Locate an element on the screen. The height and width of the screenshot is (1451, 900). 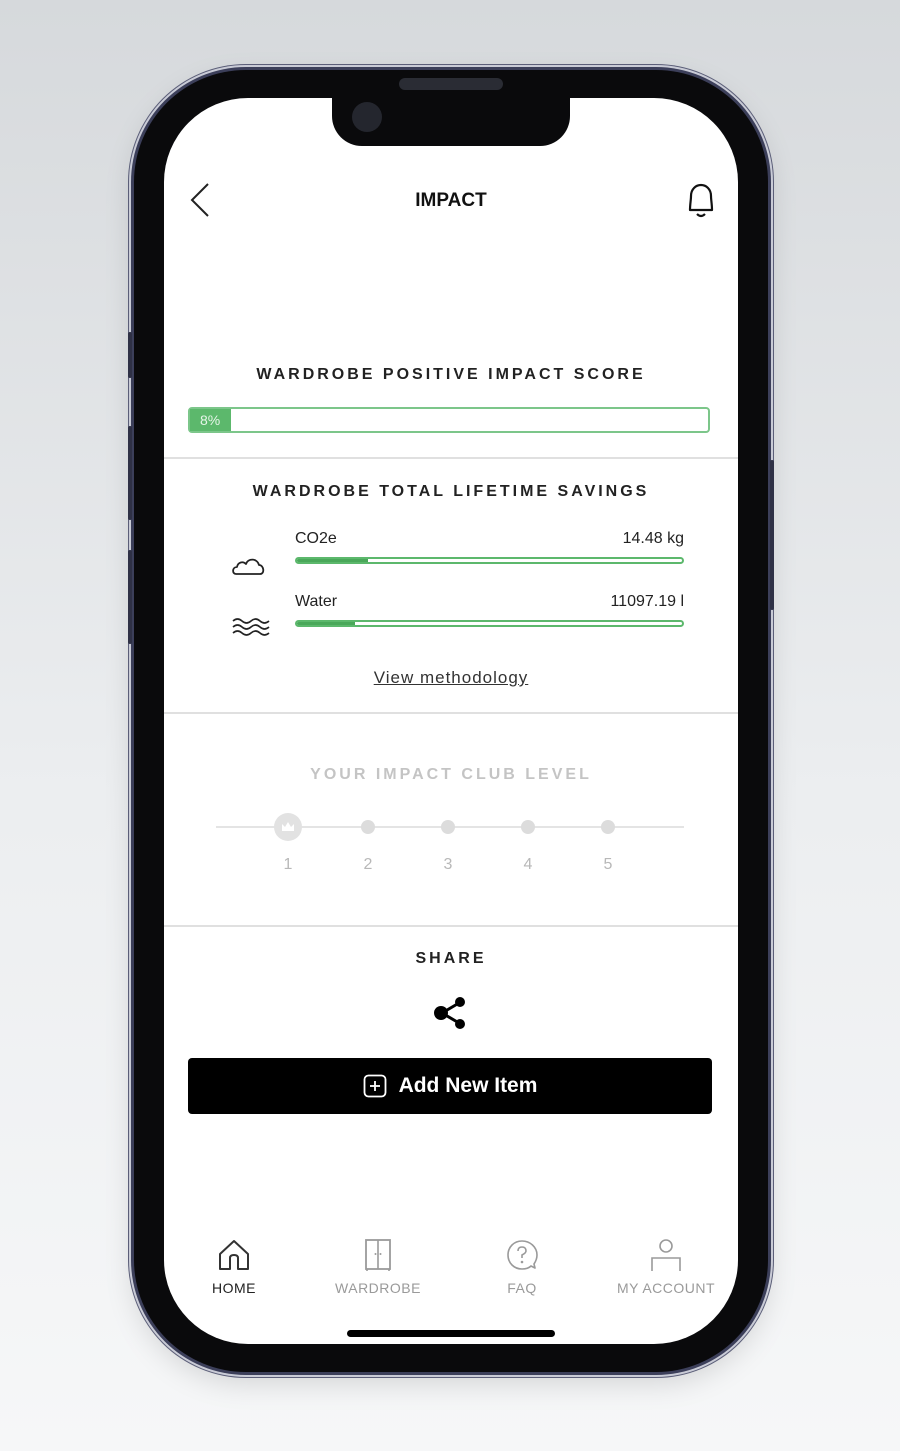
nav-item-faq: FAQ is located at coordinates (522, 1267).